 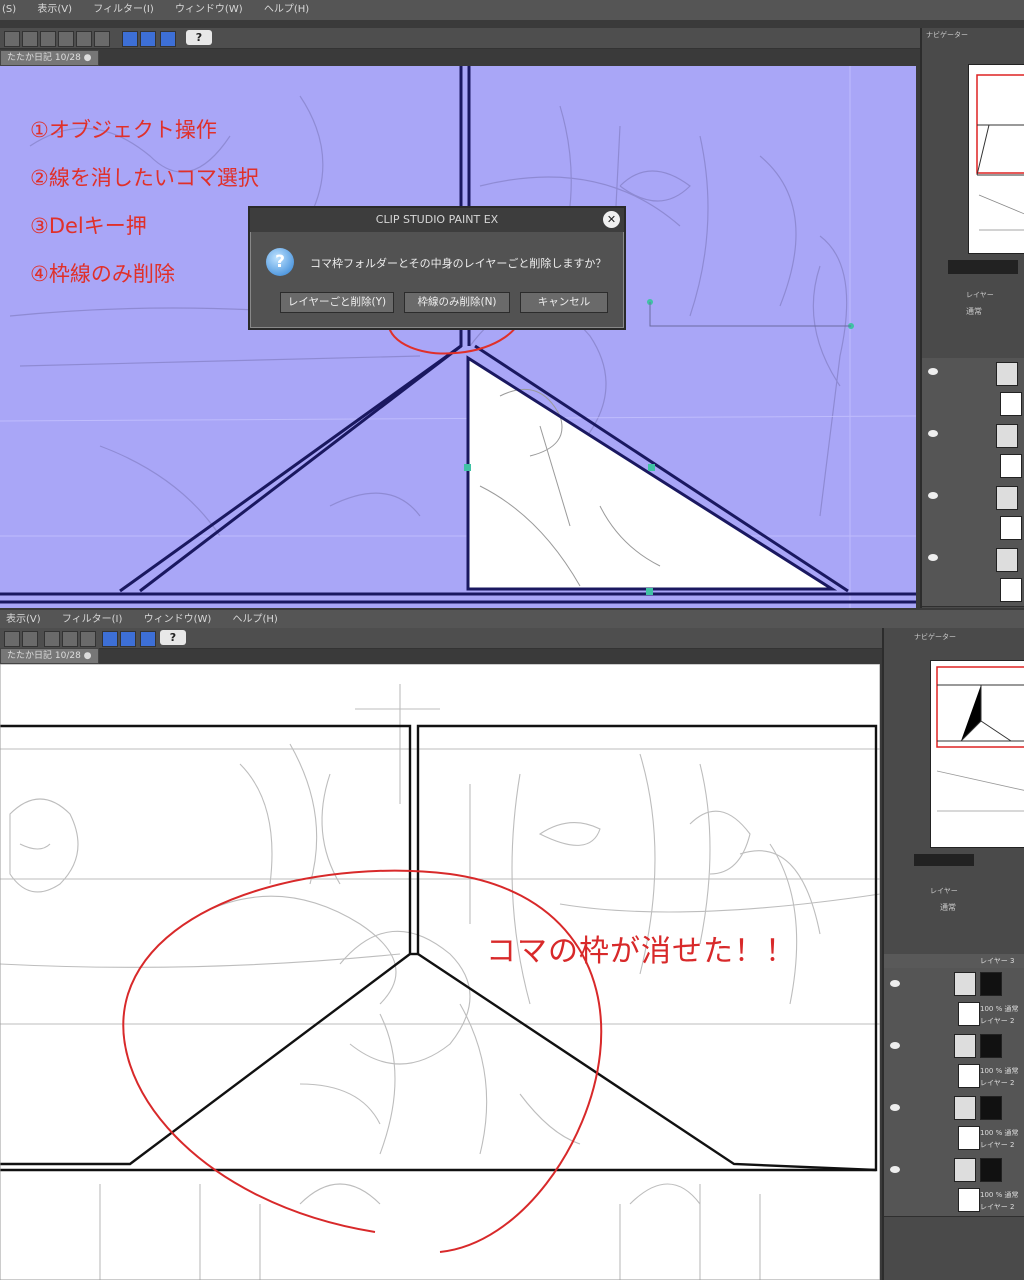 I want to click on undo-icon, so click(x=12, y=39).